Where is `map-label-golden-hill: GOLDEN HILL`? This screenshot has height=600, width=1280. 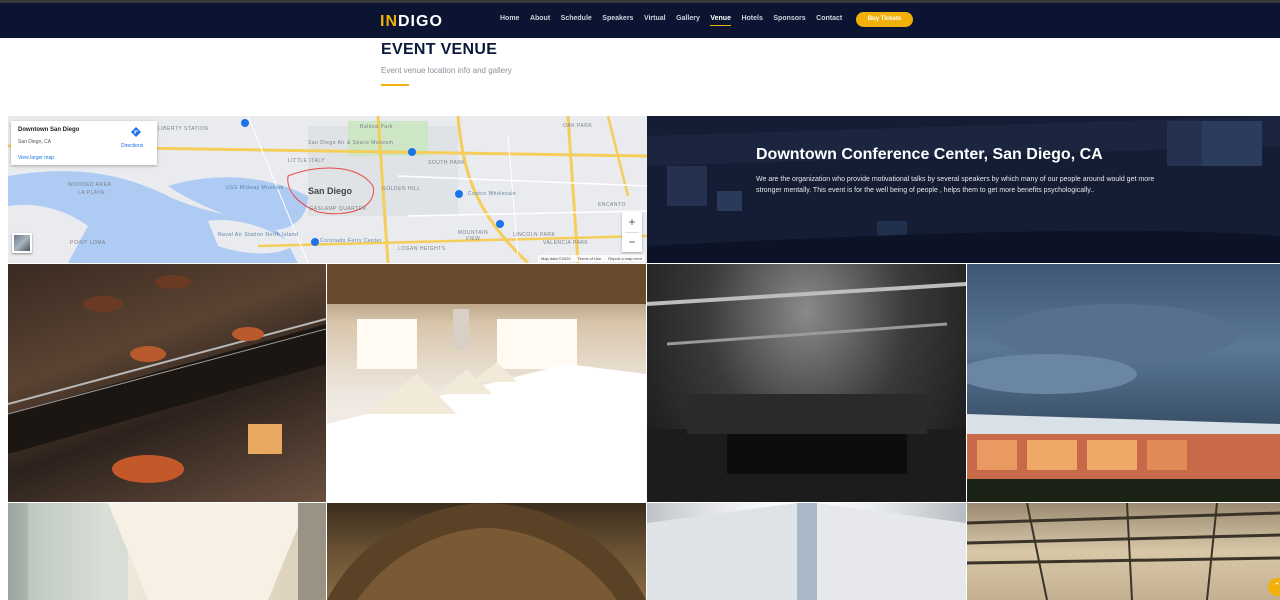
map-label-golden-hill: GOLDEN HILL is located at coordinates (401, 189).